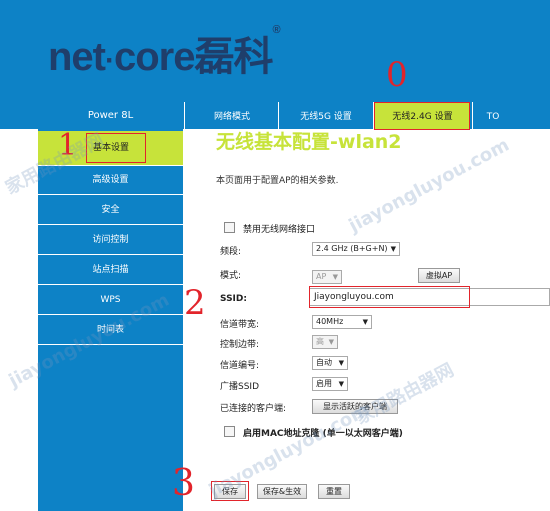  I want to click on reset-button: 重置, so click(334, 491).